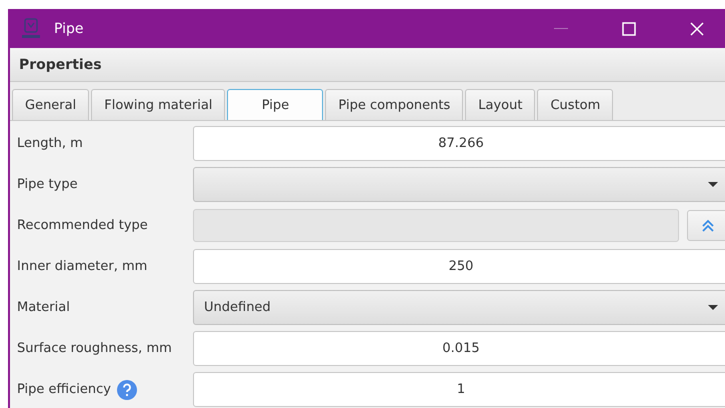 Image resolution: width=725 pixels, height=408 pixels. I want to click on apply-button, so click(706, 225).